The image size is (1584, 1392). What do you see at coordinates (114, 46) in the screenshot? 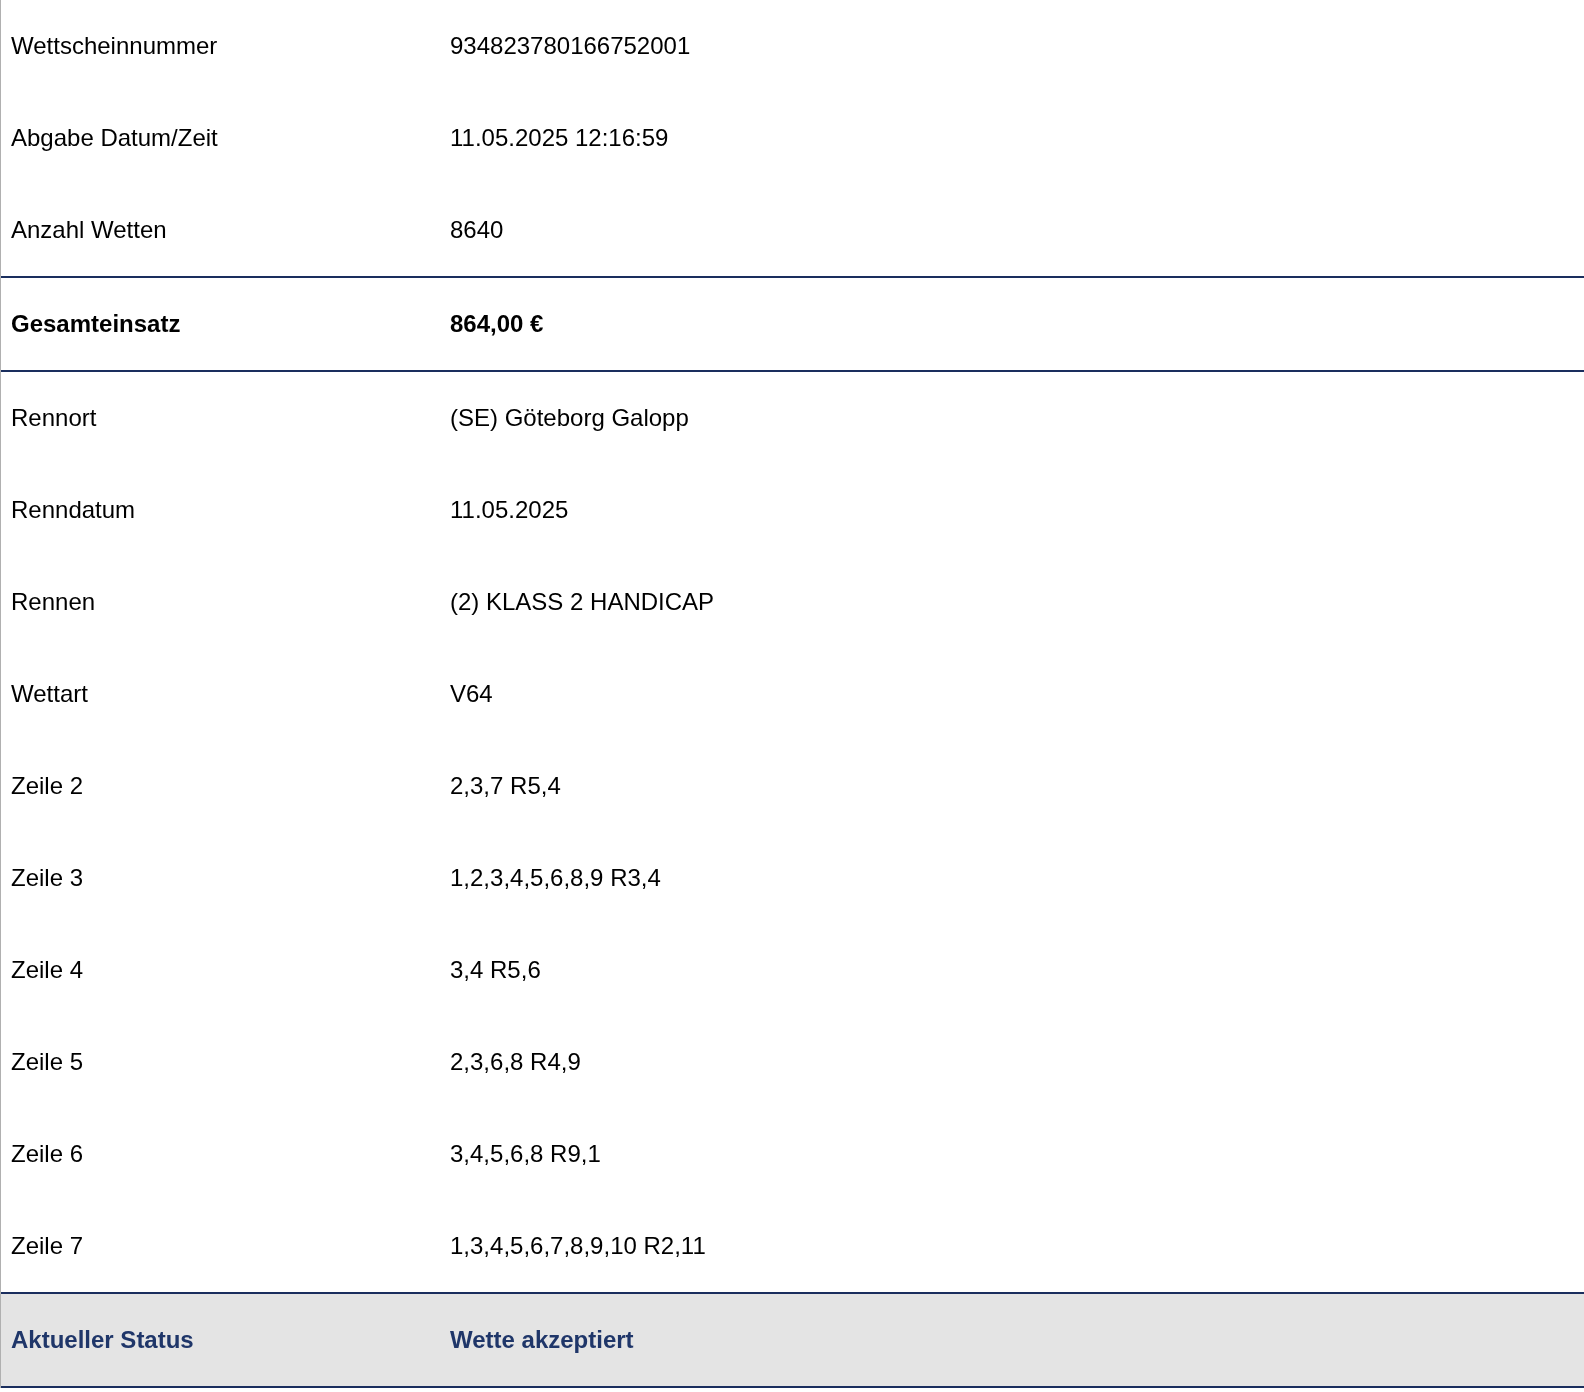
I see `row-label: Wettscheinnummer` at bounding box center [114, 46].